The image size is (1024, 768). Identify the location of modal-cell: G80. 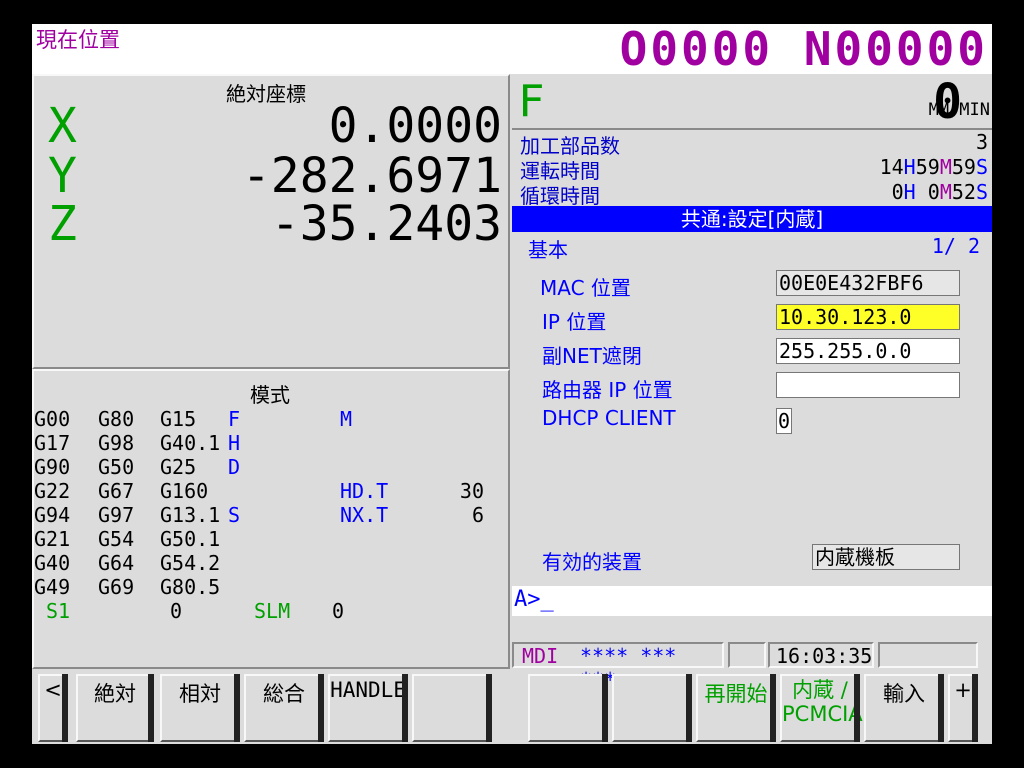
(116, 419).